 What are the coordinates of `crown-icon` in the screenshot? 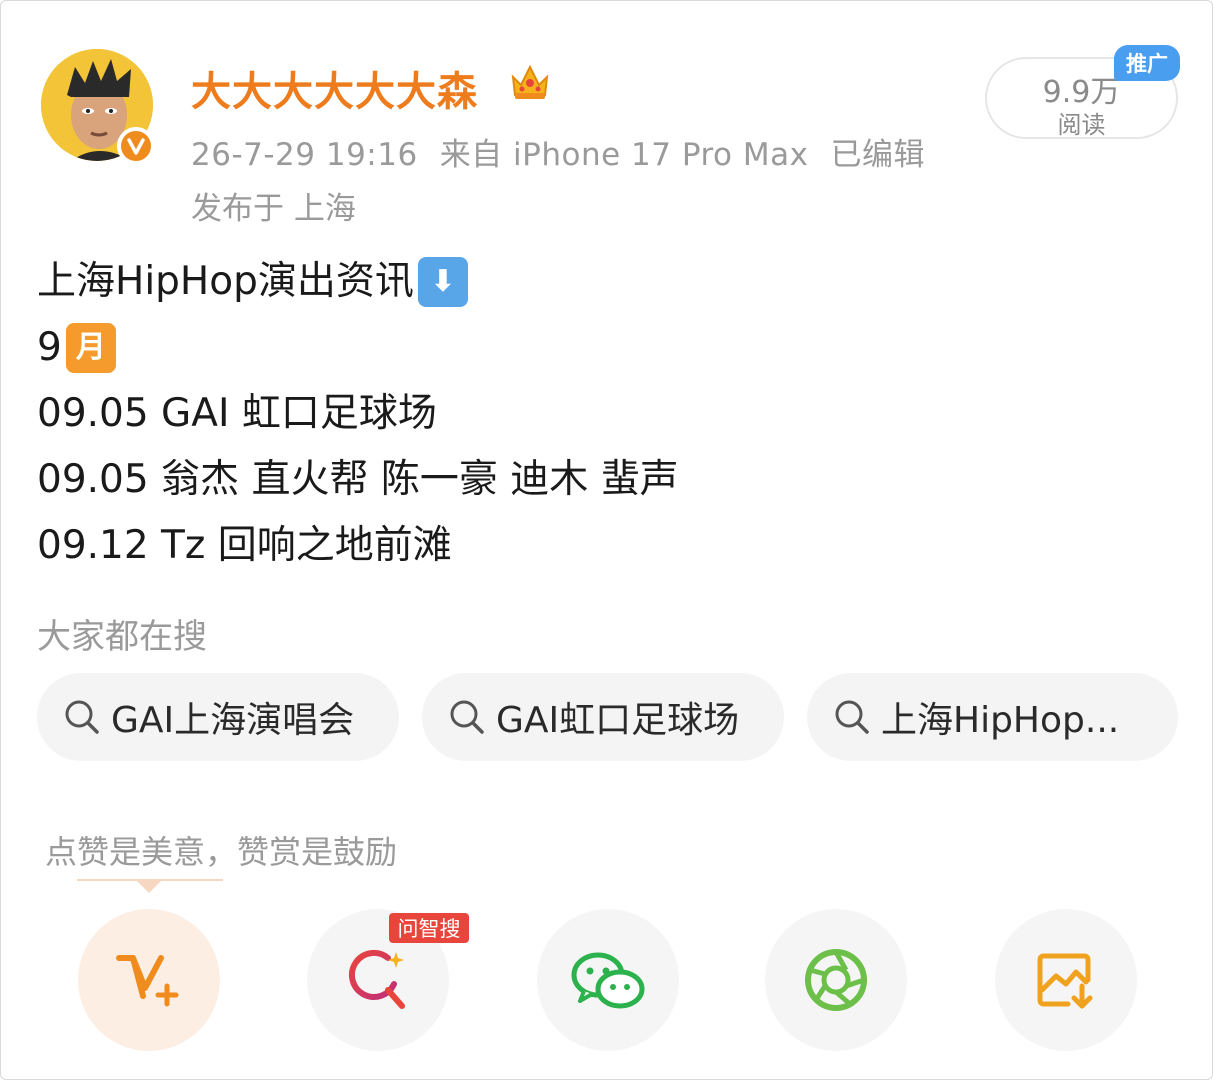 It's located at (530, 82).